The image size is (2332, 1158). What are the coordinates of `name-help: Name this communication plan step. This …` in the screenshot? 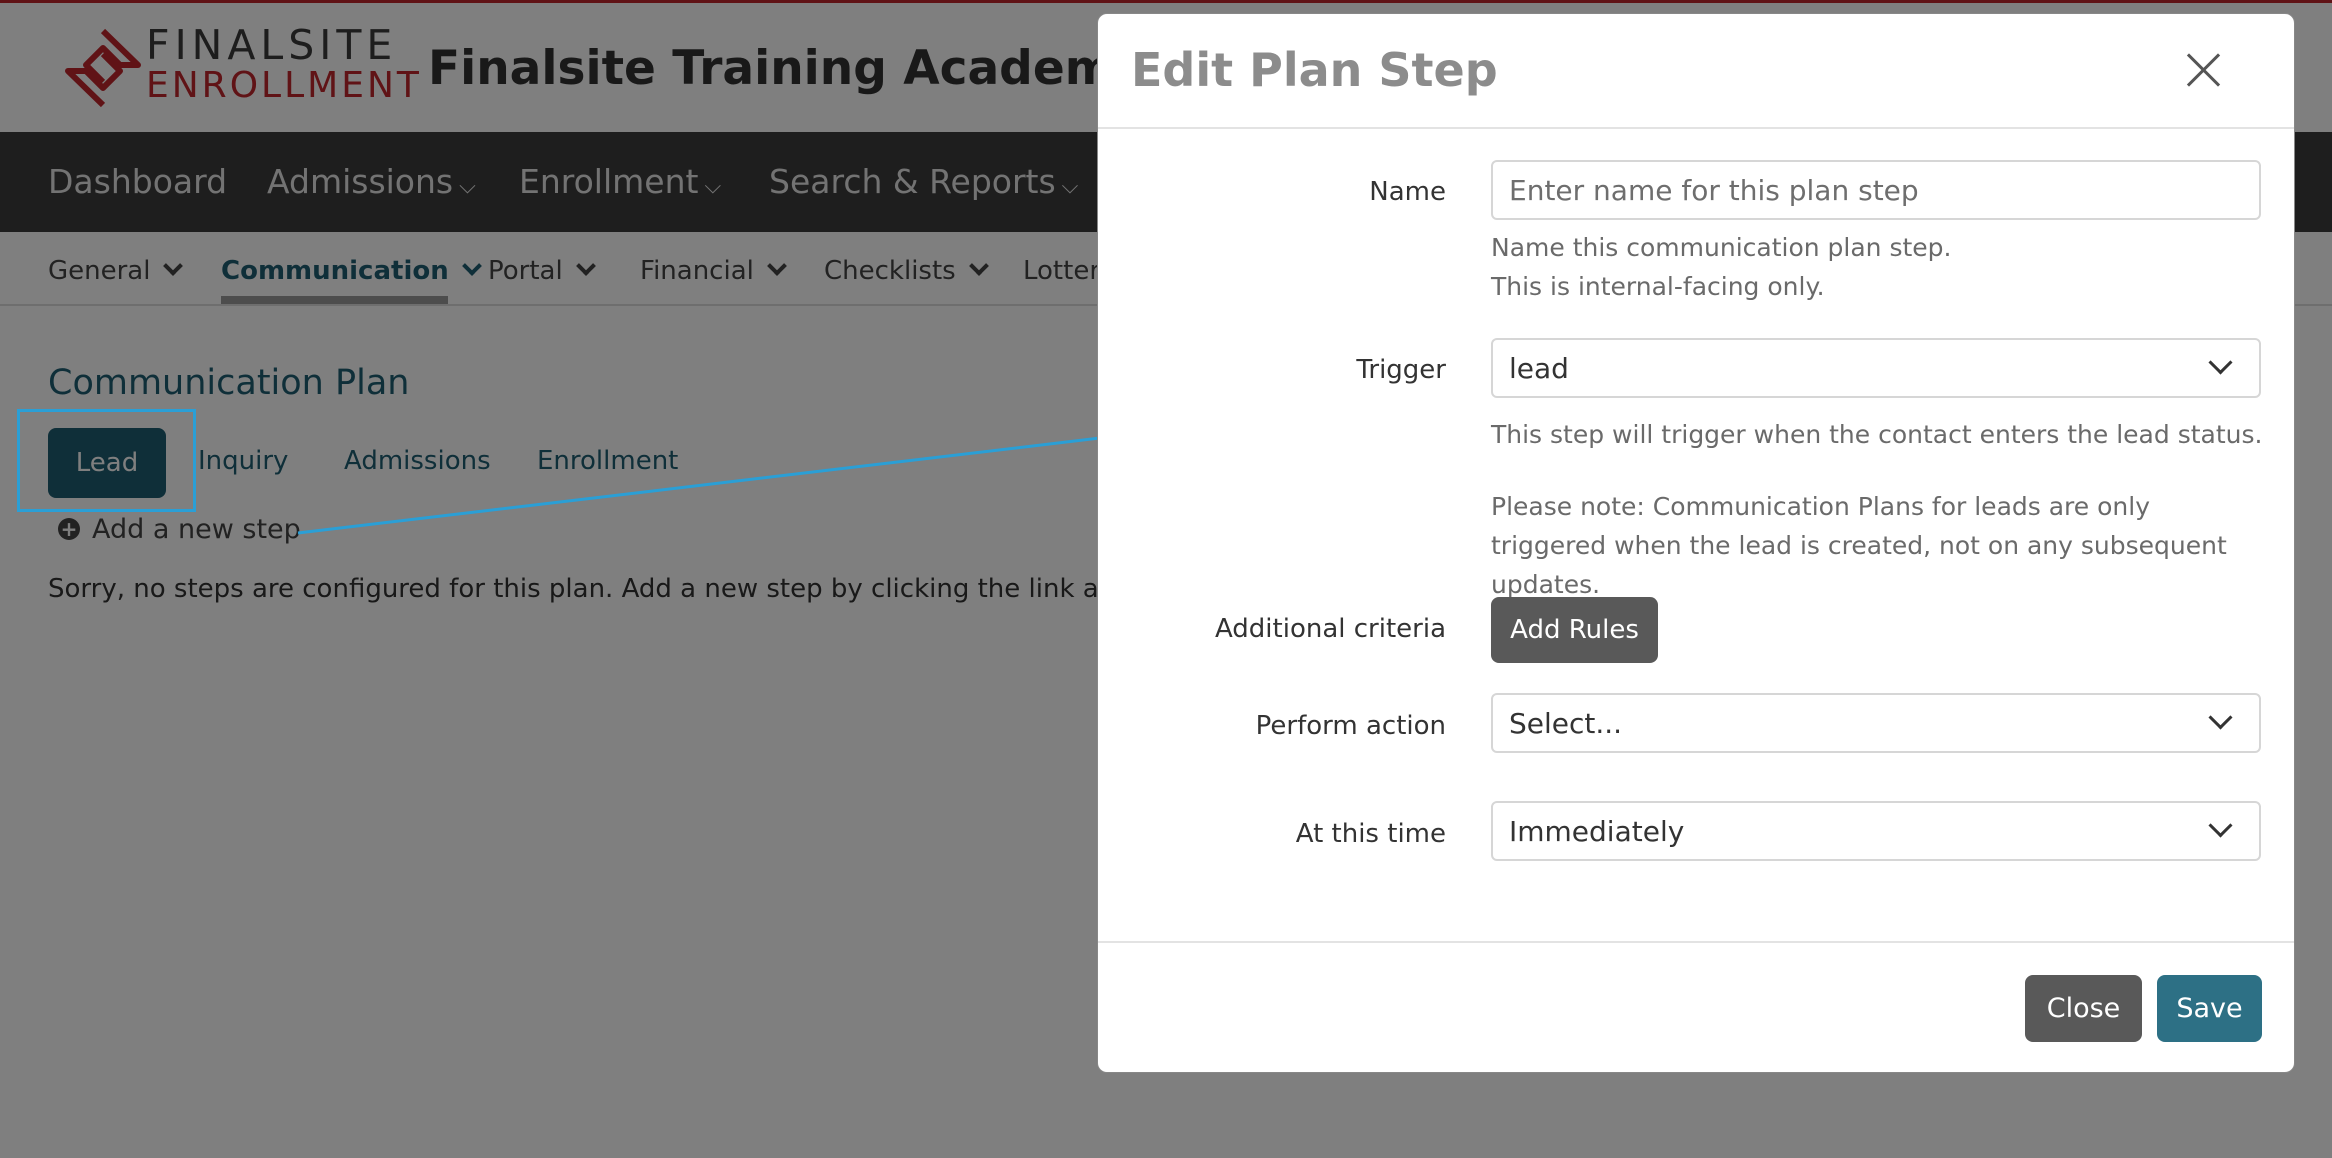 It's located at (1881, 267).